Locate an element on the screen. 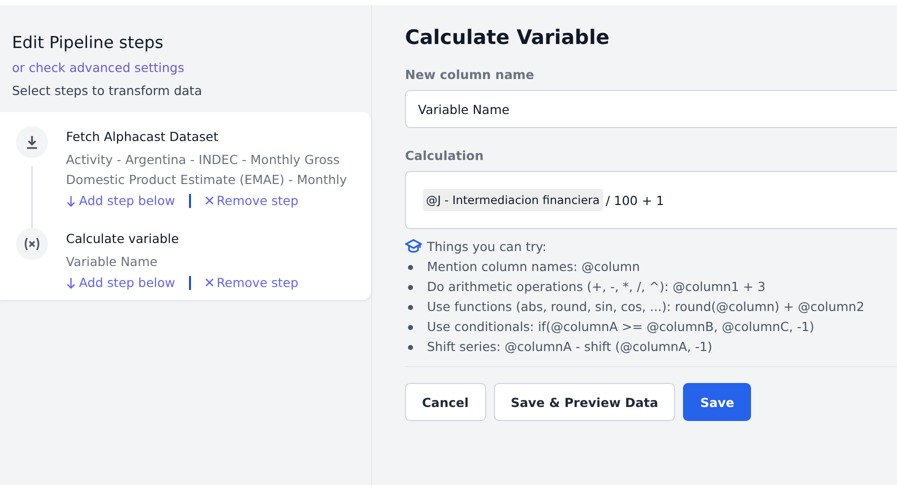 This screenshot has width=897, height=485. tips-title: Things you can try: is located at coordinates (486, 246).